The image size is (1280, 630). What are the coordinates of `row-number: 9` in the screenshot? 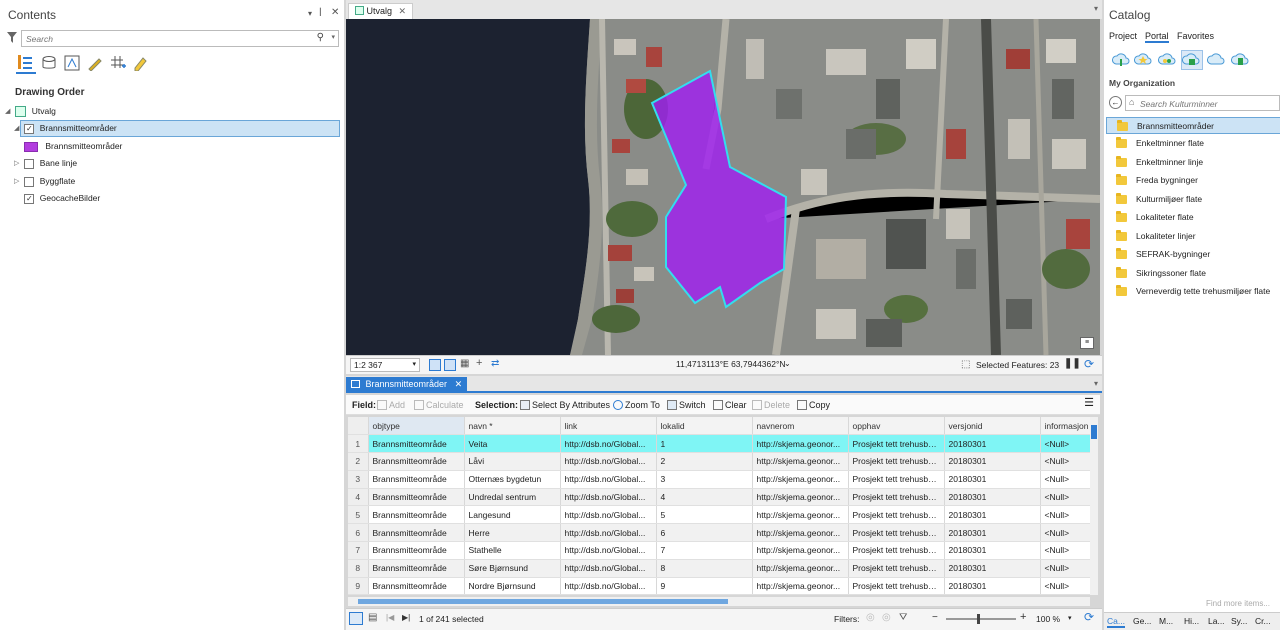 It's located at (358, 586).